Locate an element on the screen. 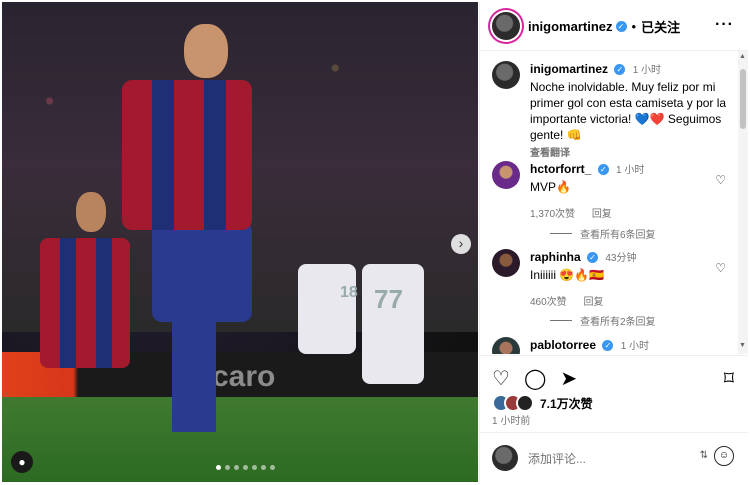  comment-username: hctorforrt_ is located at coordinates (560, 169).